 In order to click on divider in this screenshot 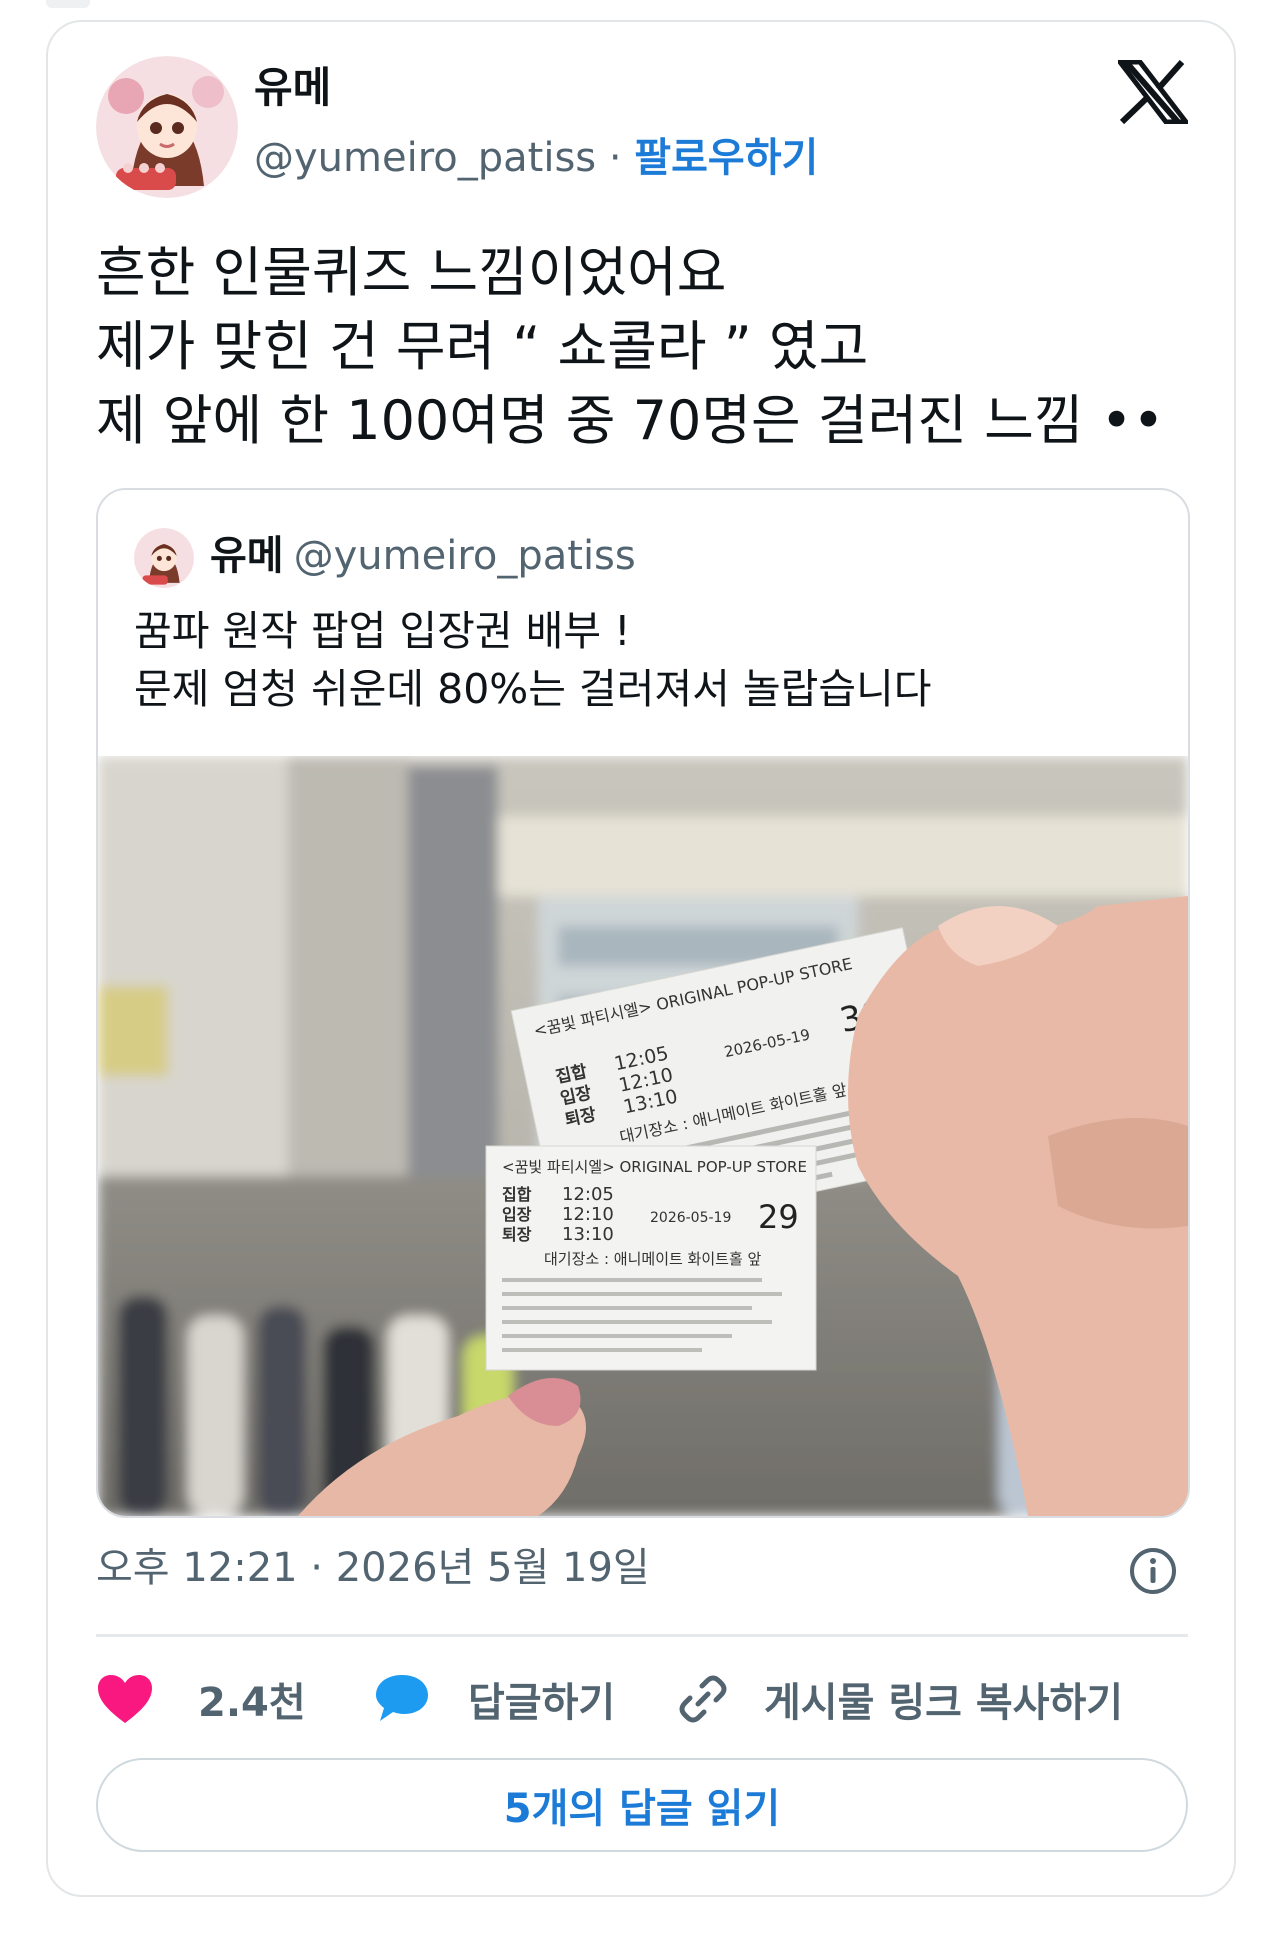, I will do `click(642, 1635)`.